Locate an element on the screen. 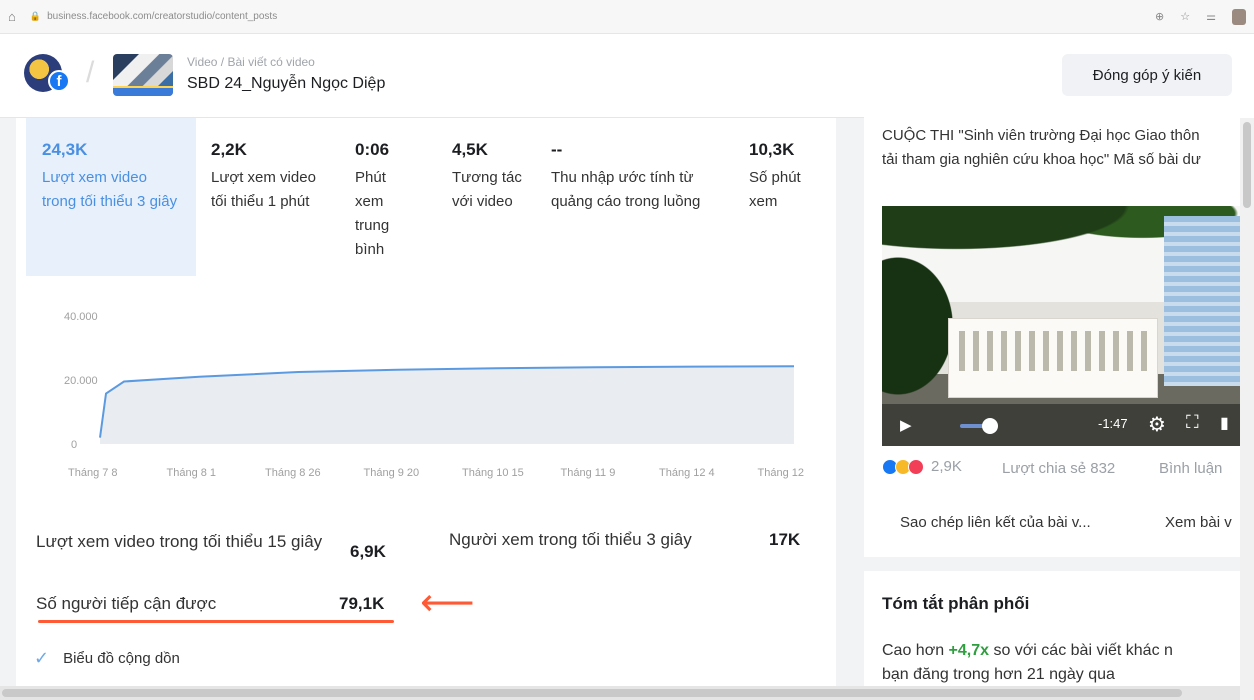 The image size is (1254, 700). metric-tab-engagement: 4,5K Tương tác với video is located at coordinates (488, 166).